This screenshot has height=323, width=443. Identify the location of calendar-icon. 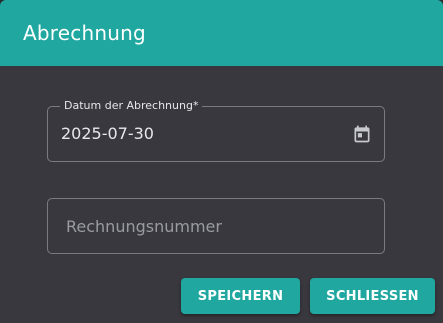
(362, 134).